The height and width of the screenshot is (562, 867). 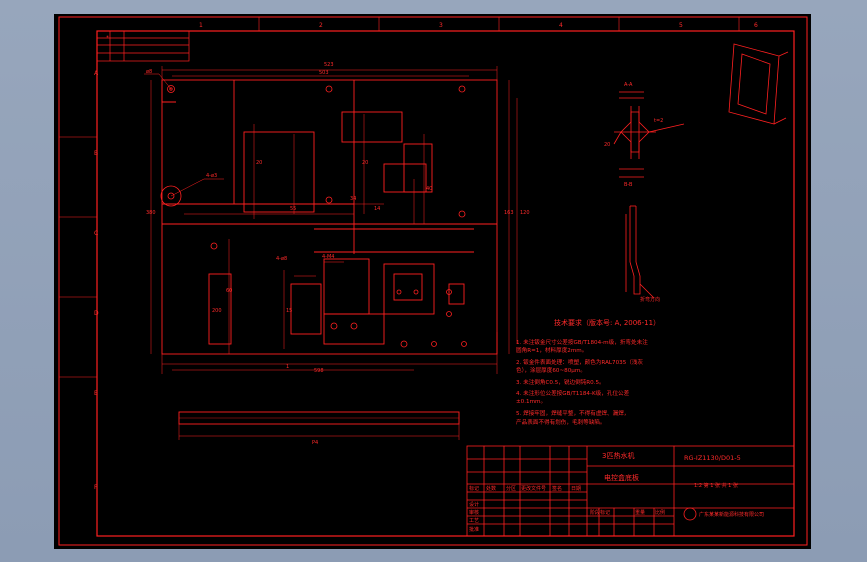 What do you see at coordinates (573, 393) in the screenshot?
I see `requirement-line: 4. 未注形位公差按GB/T1184-K级，孔位公差` at bounding box center [573, 393].